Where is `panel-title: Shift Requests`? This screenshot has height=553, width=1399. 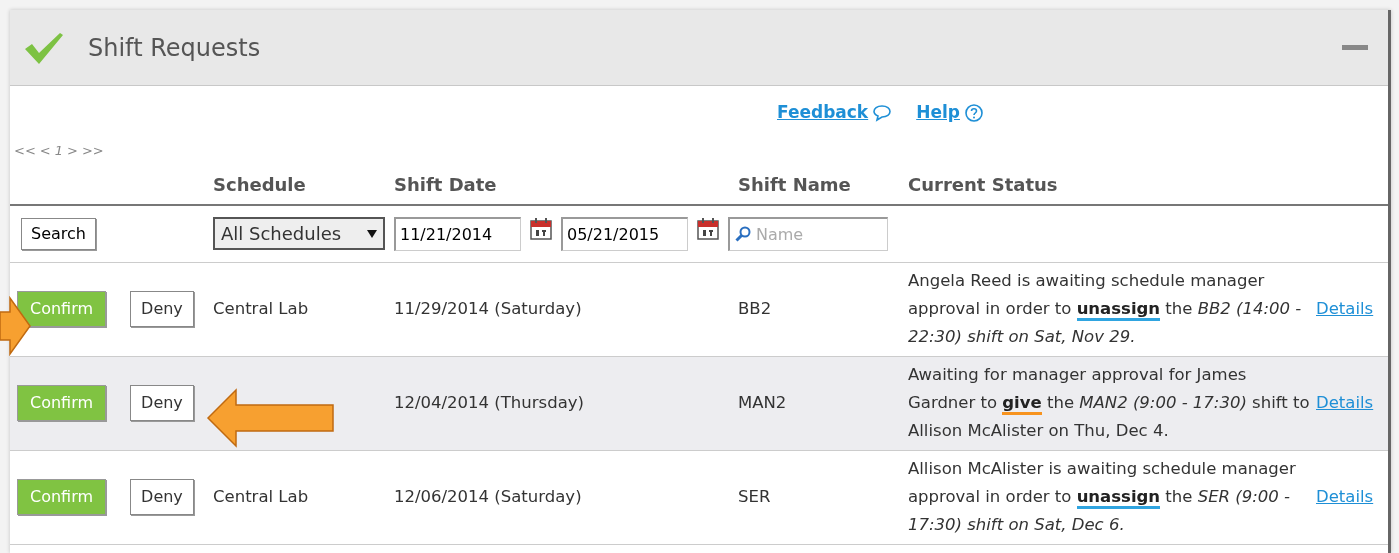 panel-title: Shift Requests is located at coordinates (174, 48).